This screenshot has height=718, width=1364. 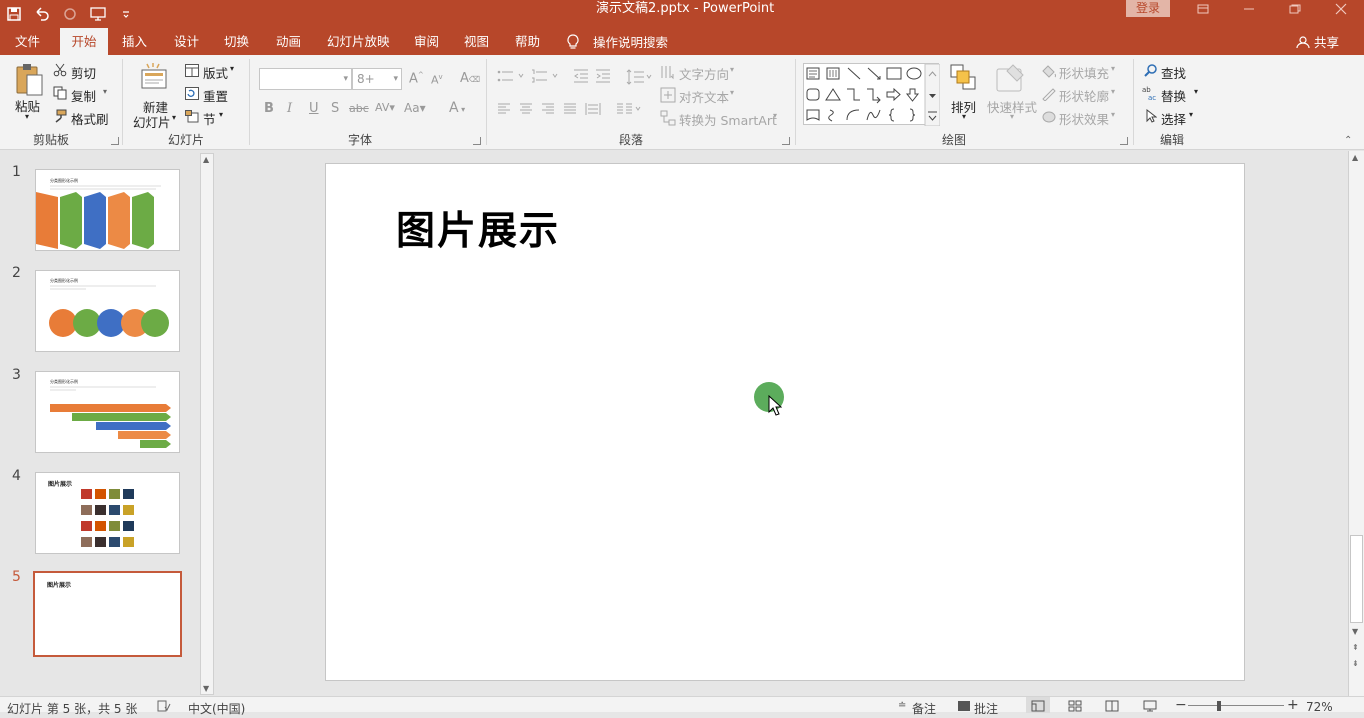 What do you see at coordinates (1341, 8) in the screenshot?
I see `close-icon` at bounding box center [1341, 8].